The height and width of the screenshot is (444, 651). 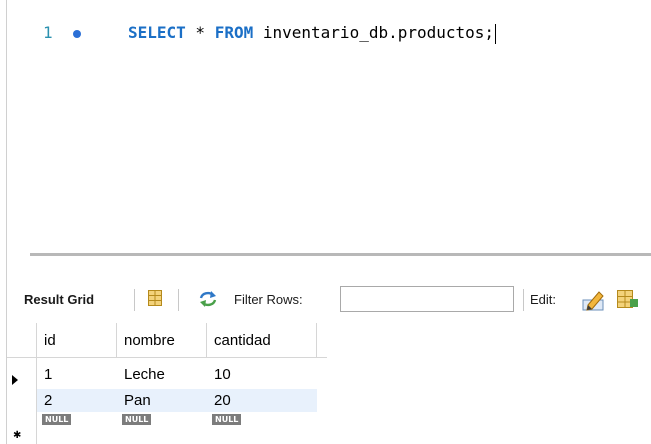 I want to click on table-row: 1 Leche 10, so click(x=177, y=374).